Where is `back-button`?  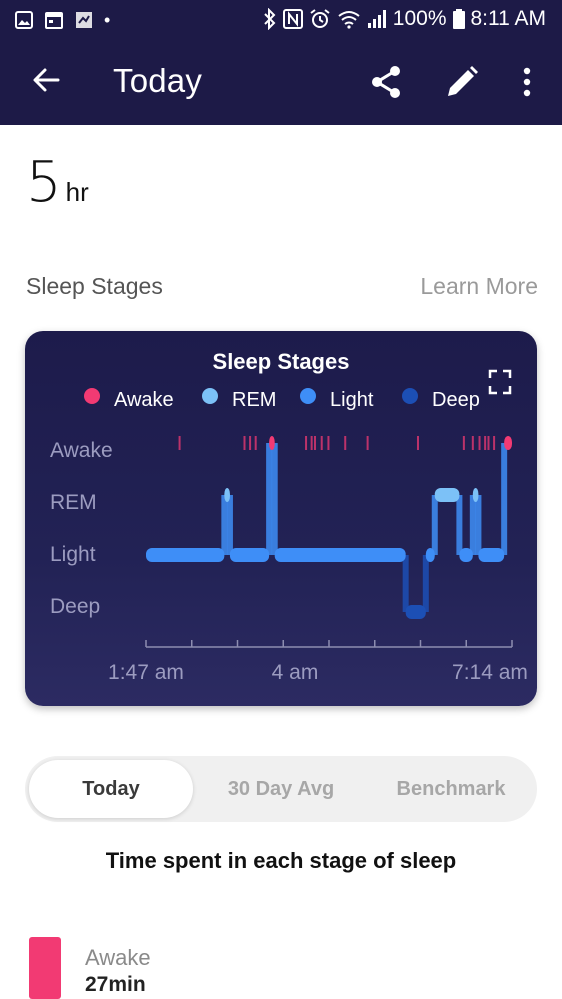 back-button is located at coordinates (46, 80).